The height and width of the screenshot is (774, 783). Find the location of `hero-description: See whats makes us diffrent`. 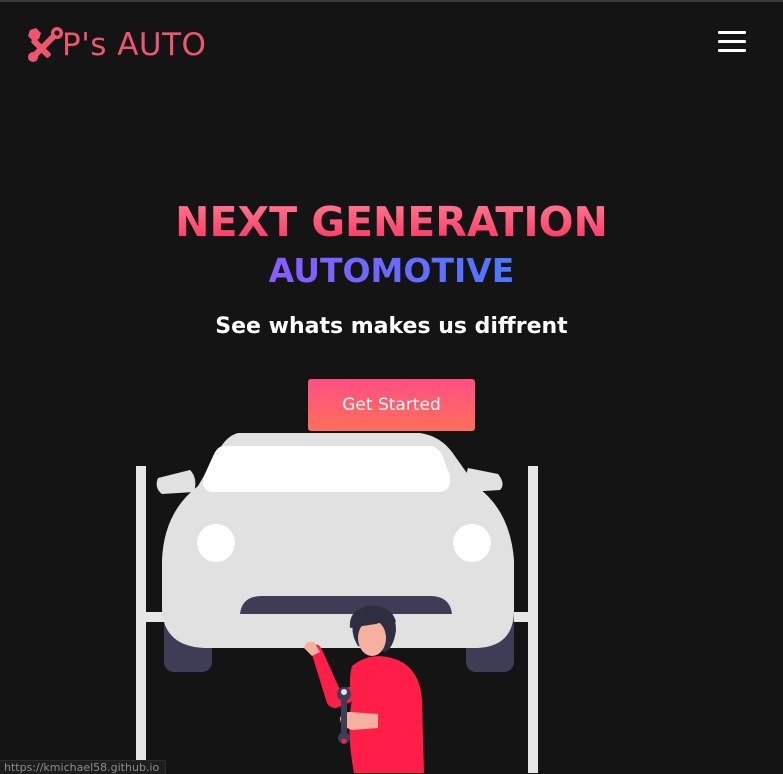

hero-description: See whats makes us diffrent is located at coordinates (391, 326).